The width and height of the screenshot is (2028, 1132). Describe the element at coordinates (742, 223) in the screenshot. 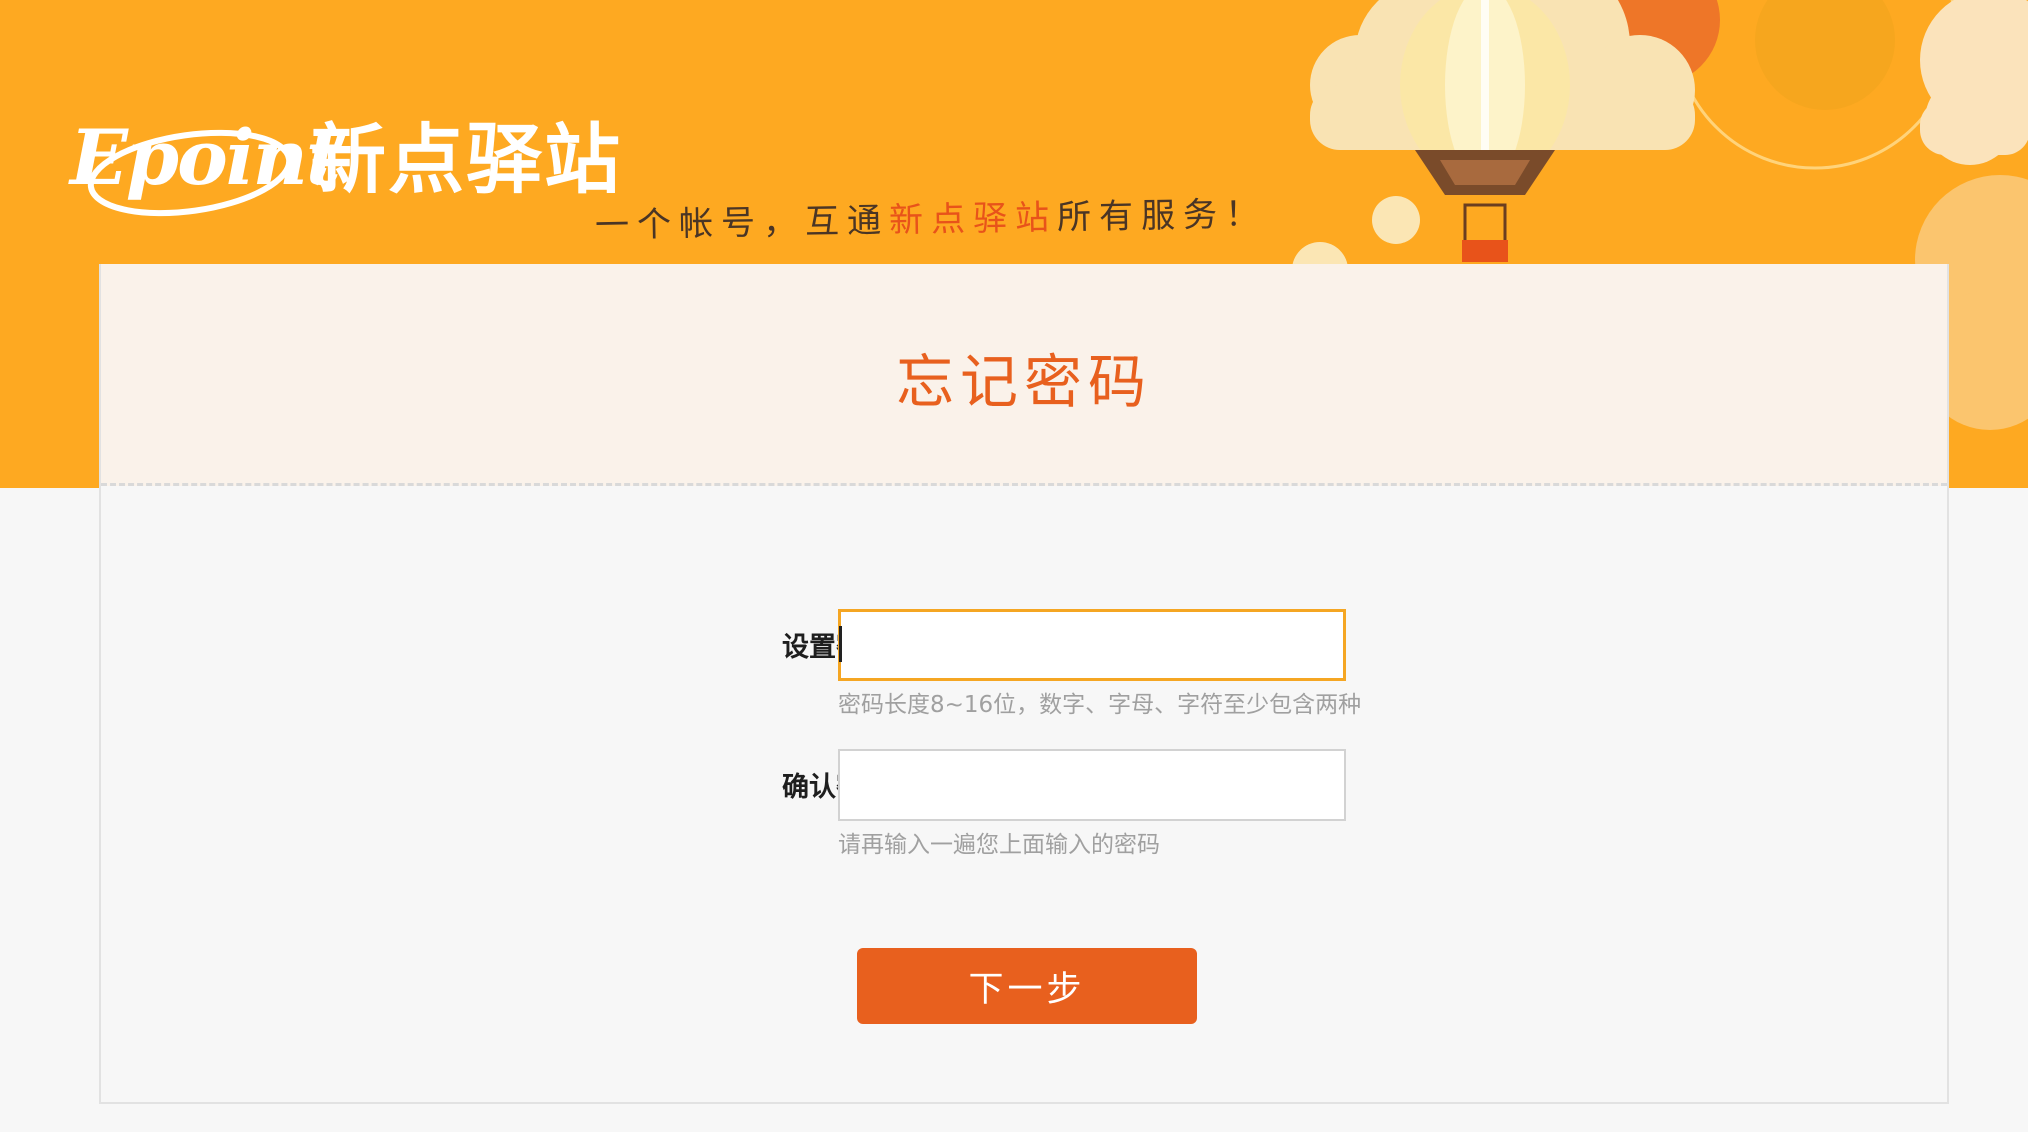

I see `slogan-pre: 一个帐号，互通` at that location.